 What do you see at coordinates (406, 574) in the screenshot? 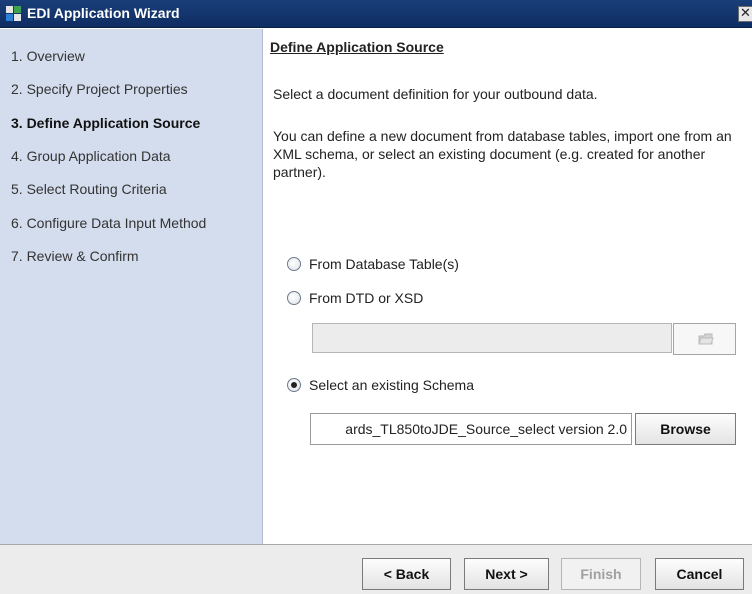
I see `back-button: < Back` at bounding box center [406, 574].